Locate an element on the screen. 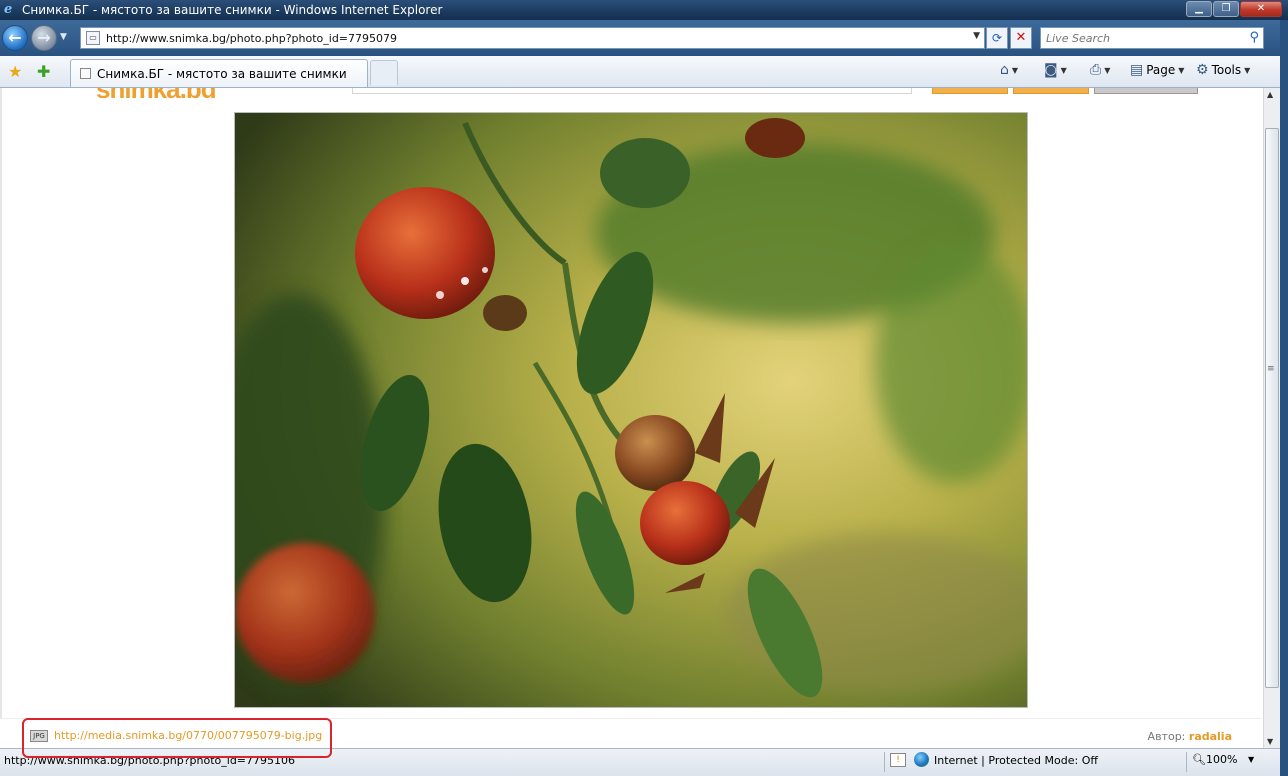 The width and height of the screenshot is (1288, 776). rss-icon: ◙ is located at coordinates (1051, 70).